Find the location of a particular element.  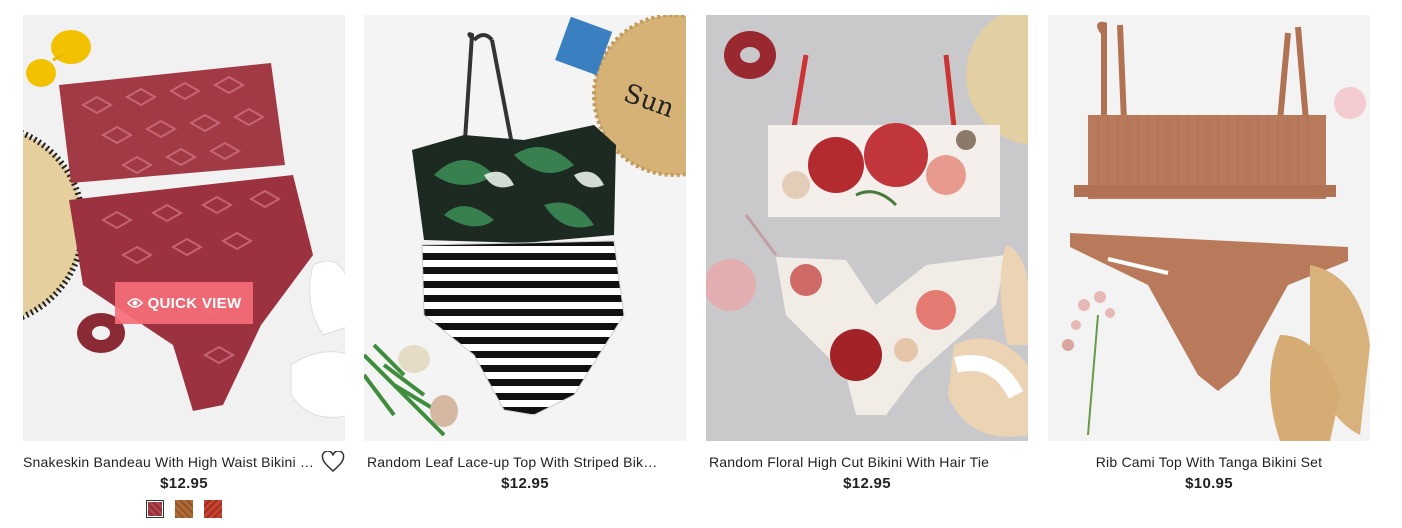

color-swatches is located at coordinates (184, 509).